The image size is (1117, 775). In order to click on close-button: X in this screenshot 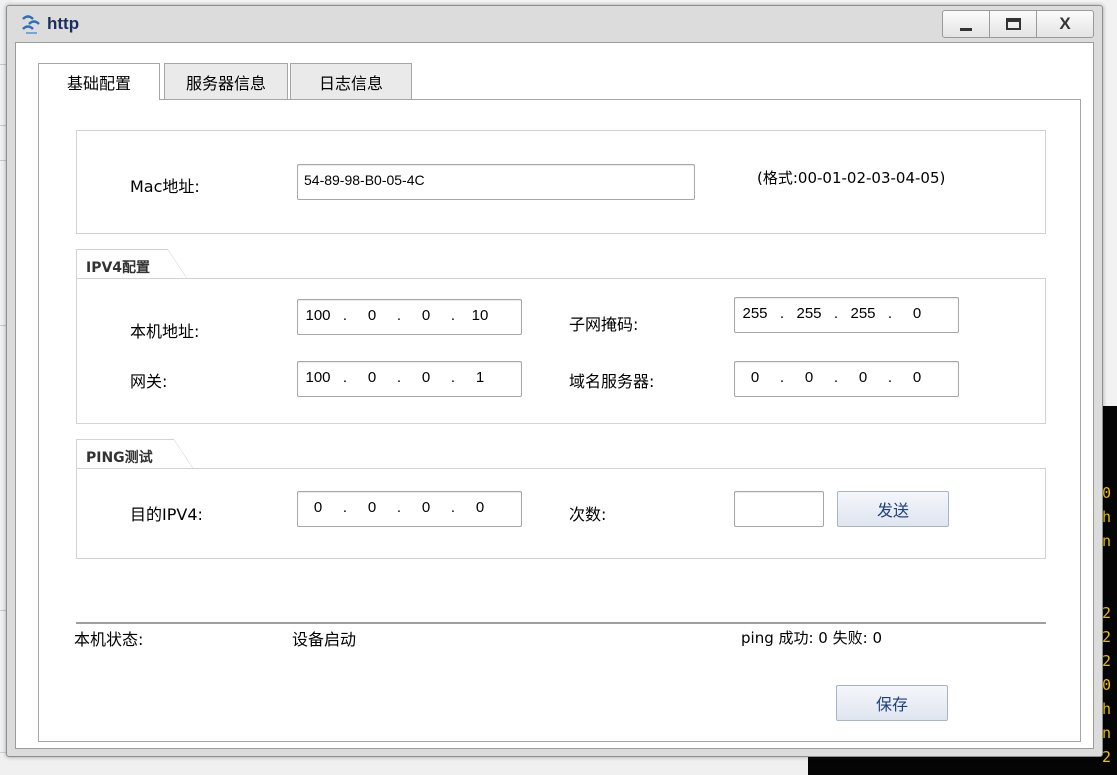, I will do `click(1065, 24)`.